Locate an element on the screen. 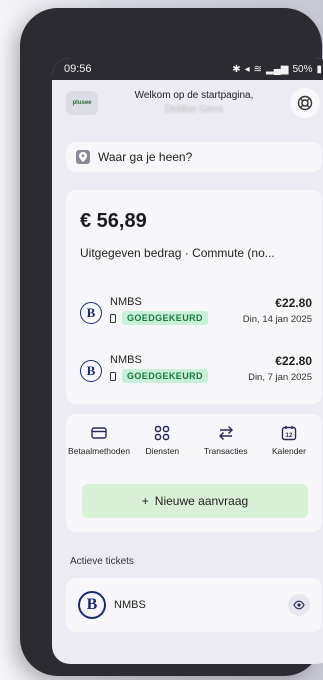 This screenshot has width=323, height=680. action-transactions: Transacties is located at coordinates (226, 440).